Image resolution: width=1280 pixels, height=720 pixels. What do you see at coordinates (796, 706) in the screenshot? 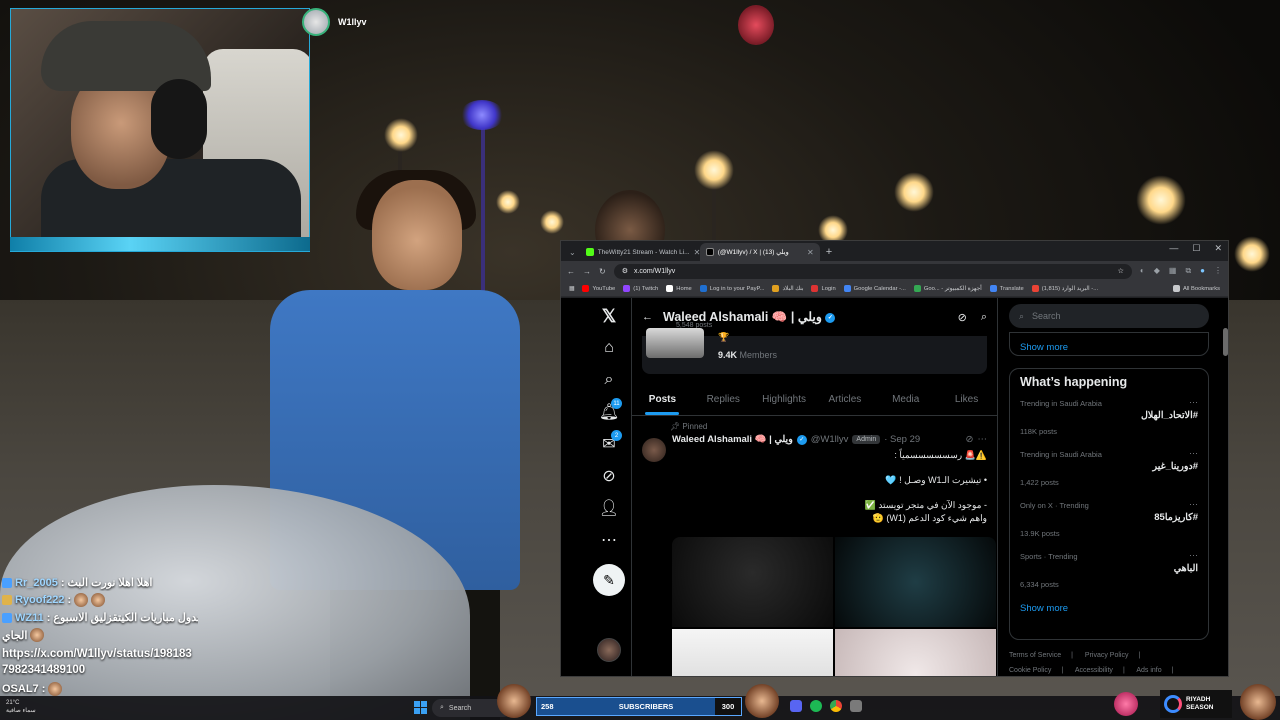
I see `discord-icon` at bounding box center [796, 706].